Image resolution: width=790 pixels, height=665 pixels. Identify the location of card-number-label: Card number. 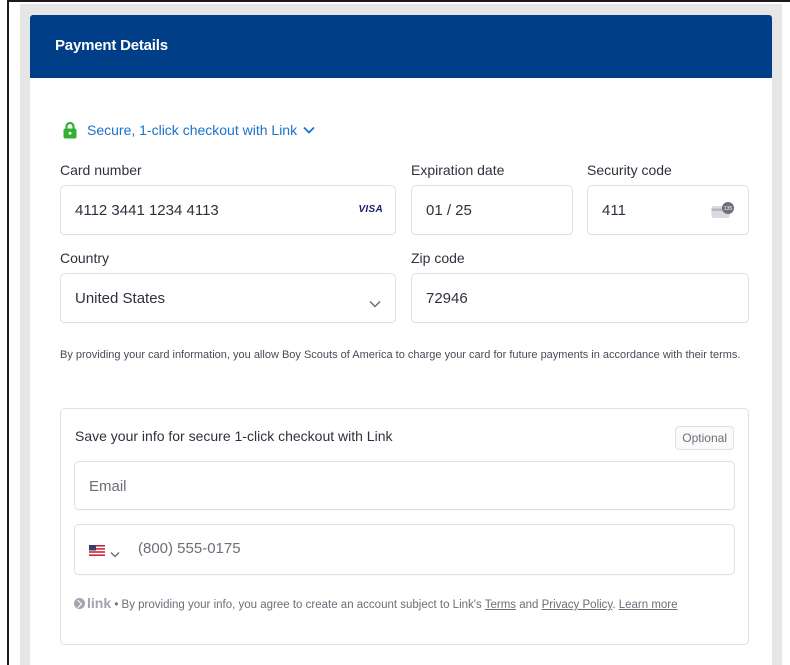
(101, 170).